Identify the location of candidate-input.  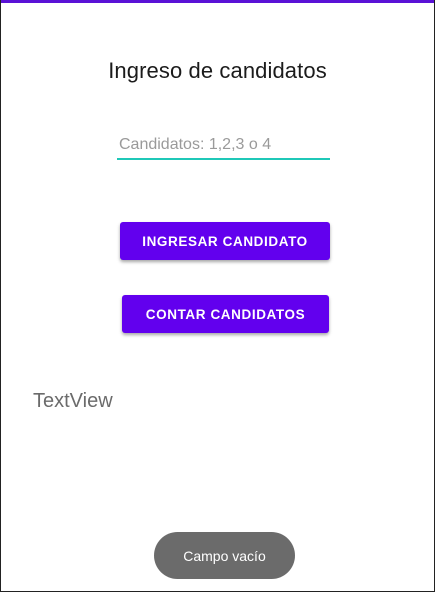
(223, 145).